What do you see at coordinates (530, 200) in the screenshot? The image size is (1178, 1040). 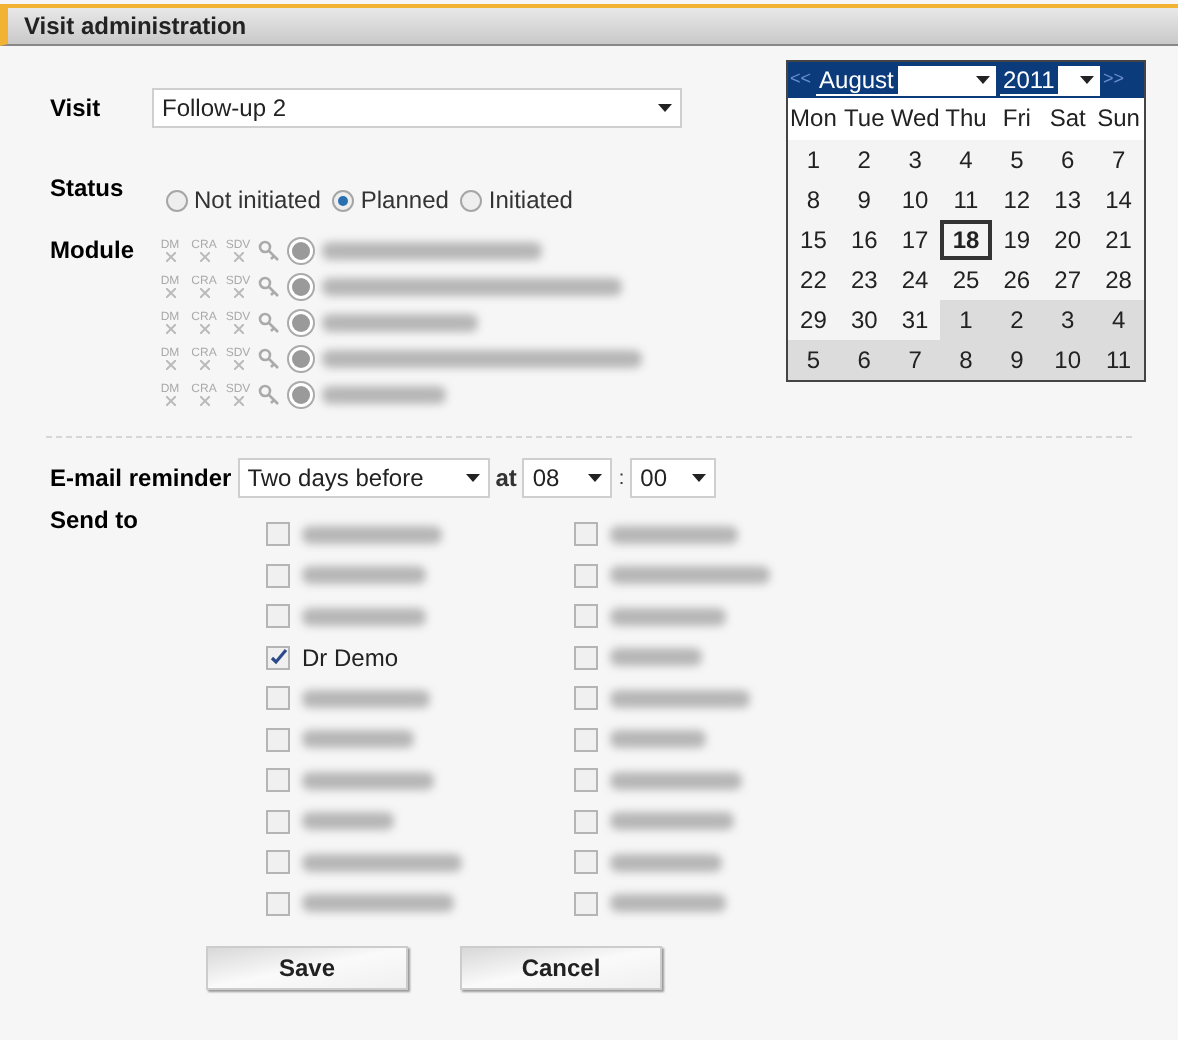 I see `status-option: Initiated` at bounding box center [530, 200].